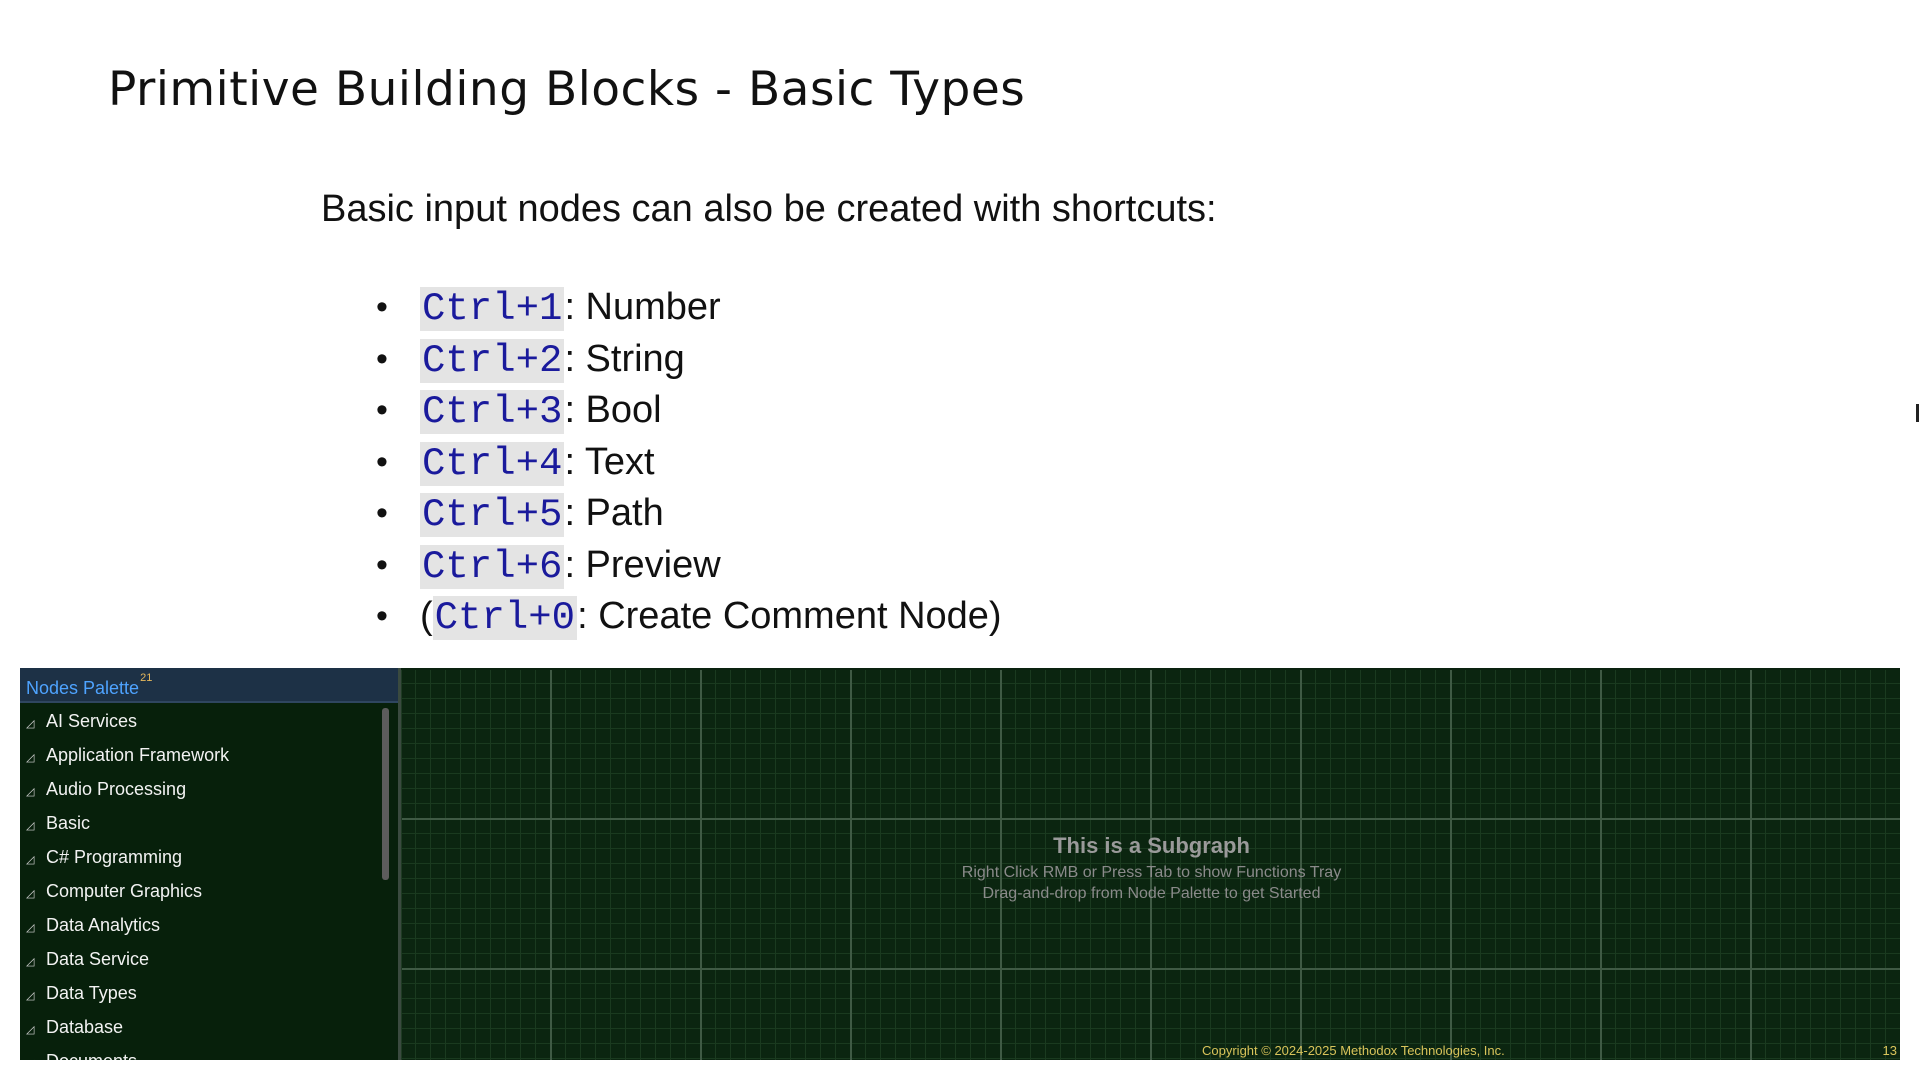  What do you see at coordinates (492, 360) in the screenshot?
I see `shortcut-key: Ctrl+2` at bounding box center [492, 360].